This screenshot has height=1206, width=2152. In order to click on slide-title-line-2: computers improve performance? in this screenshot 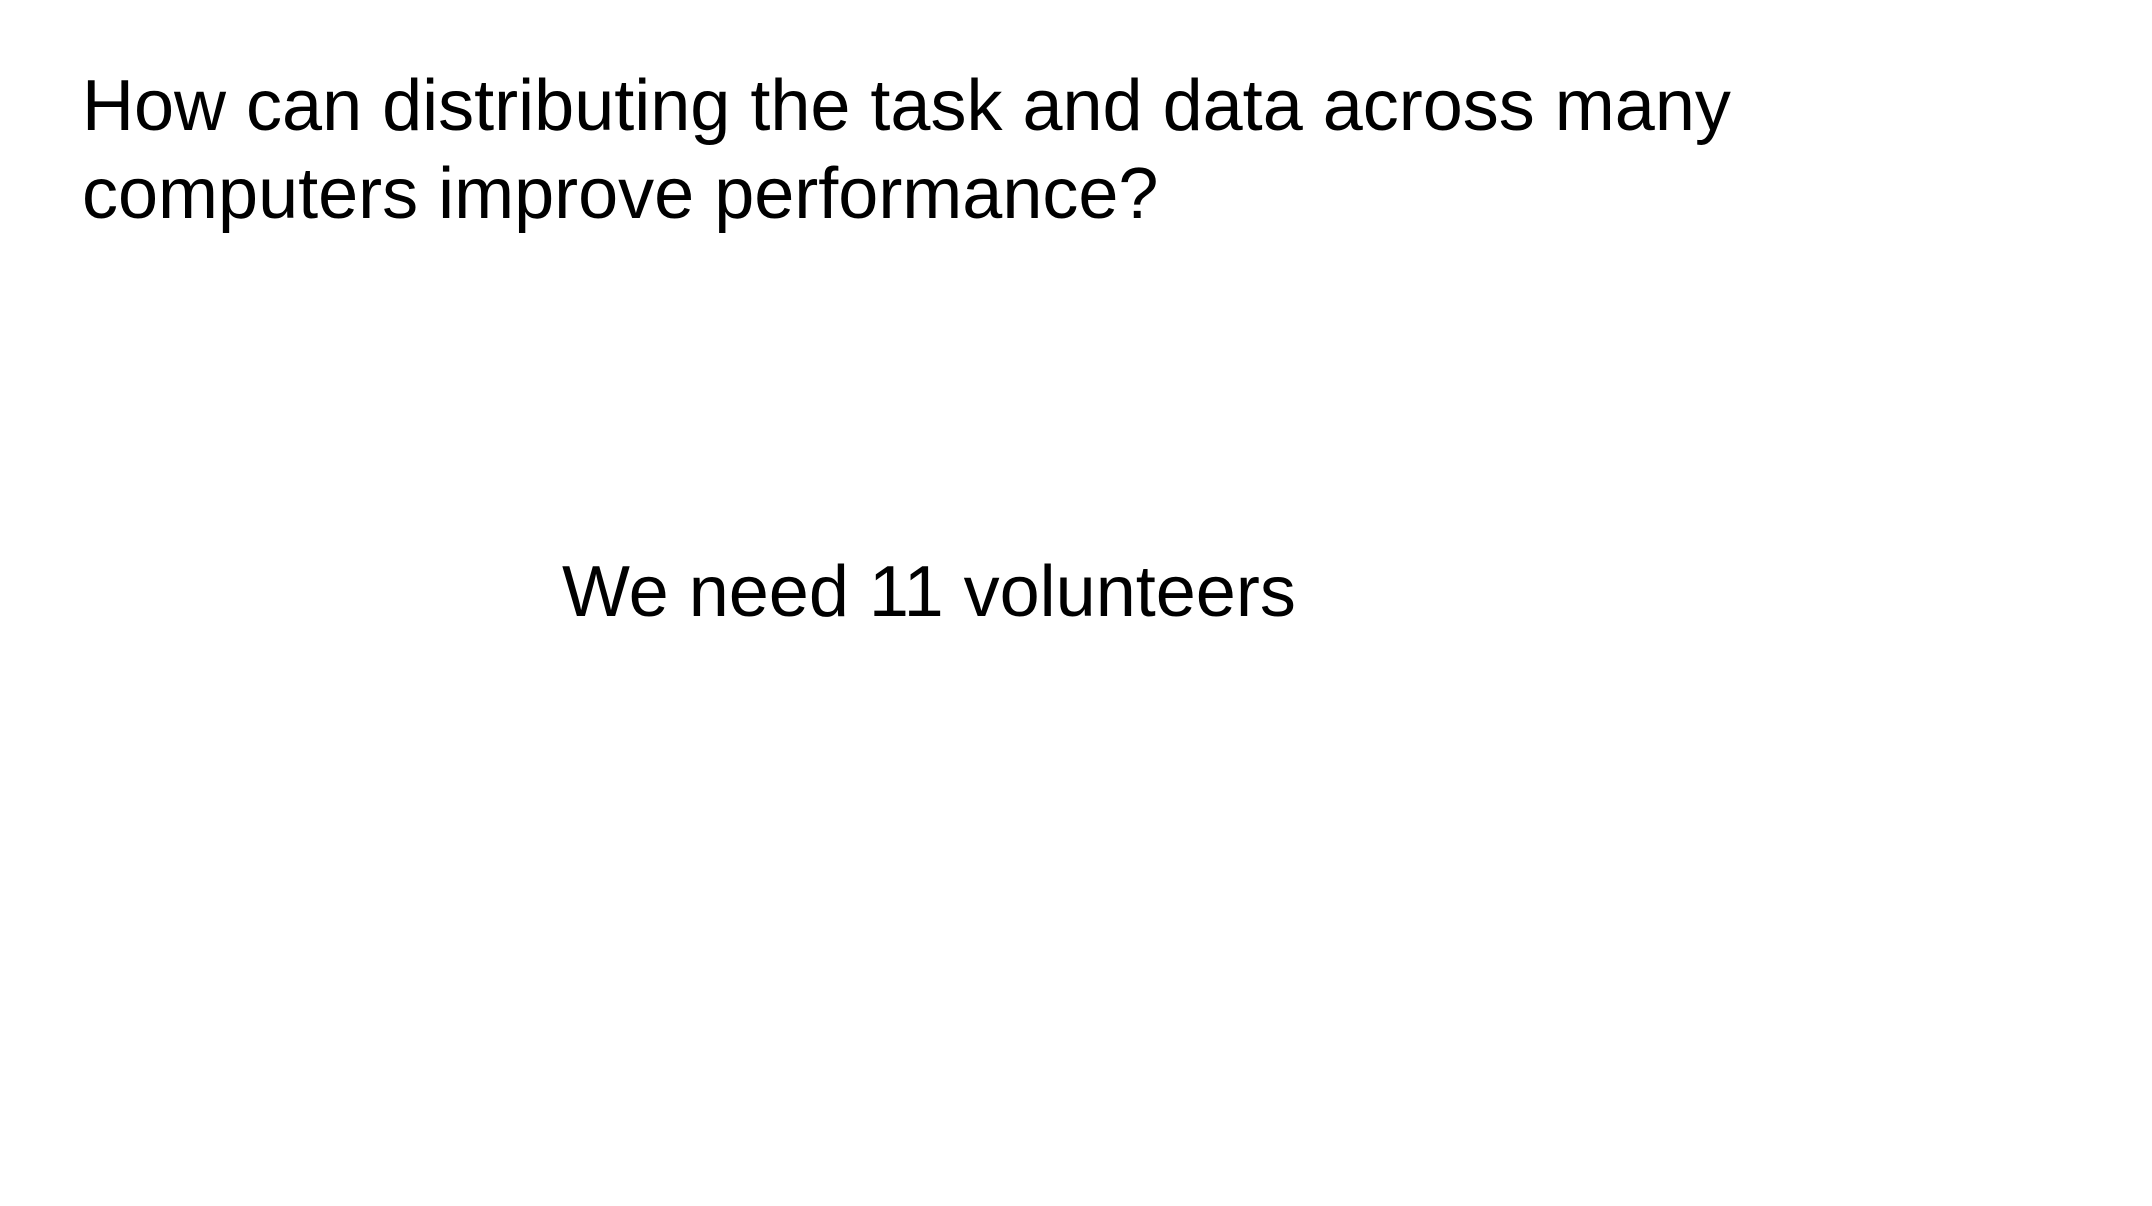, I will do `click(620, 194)`.